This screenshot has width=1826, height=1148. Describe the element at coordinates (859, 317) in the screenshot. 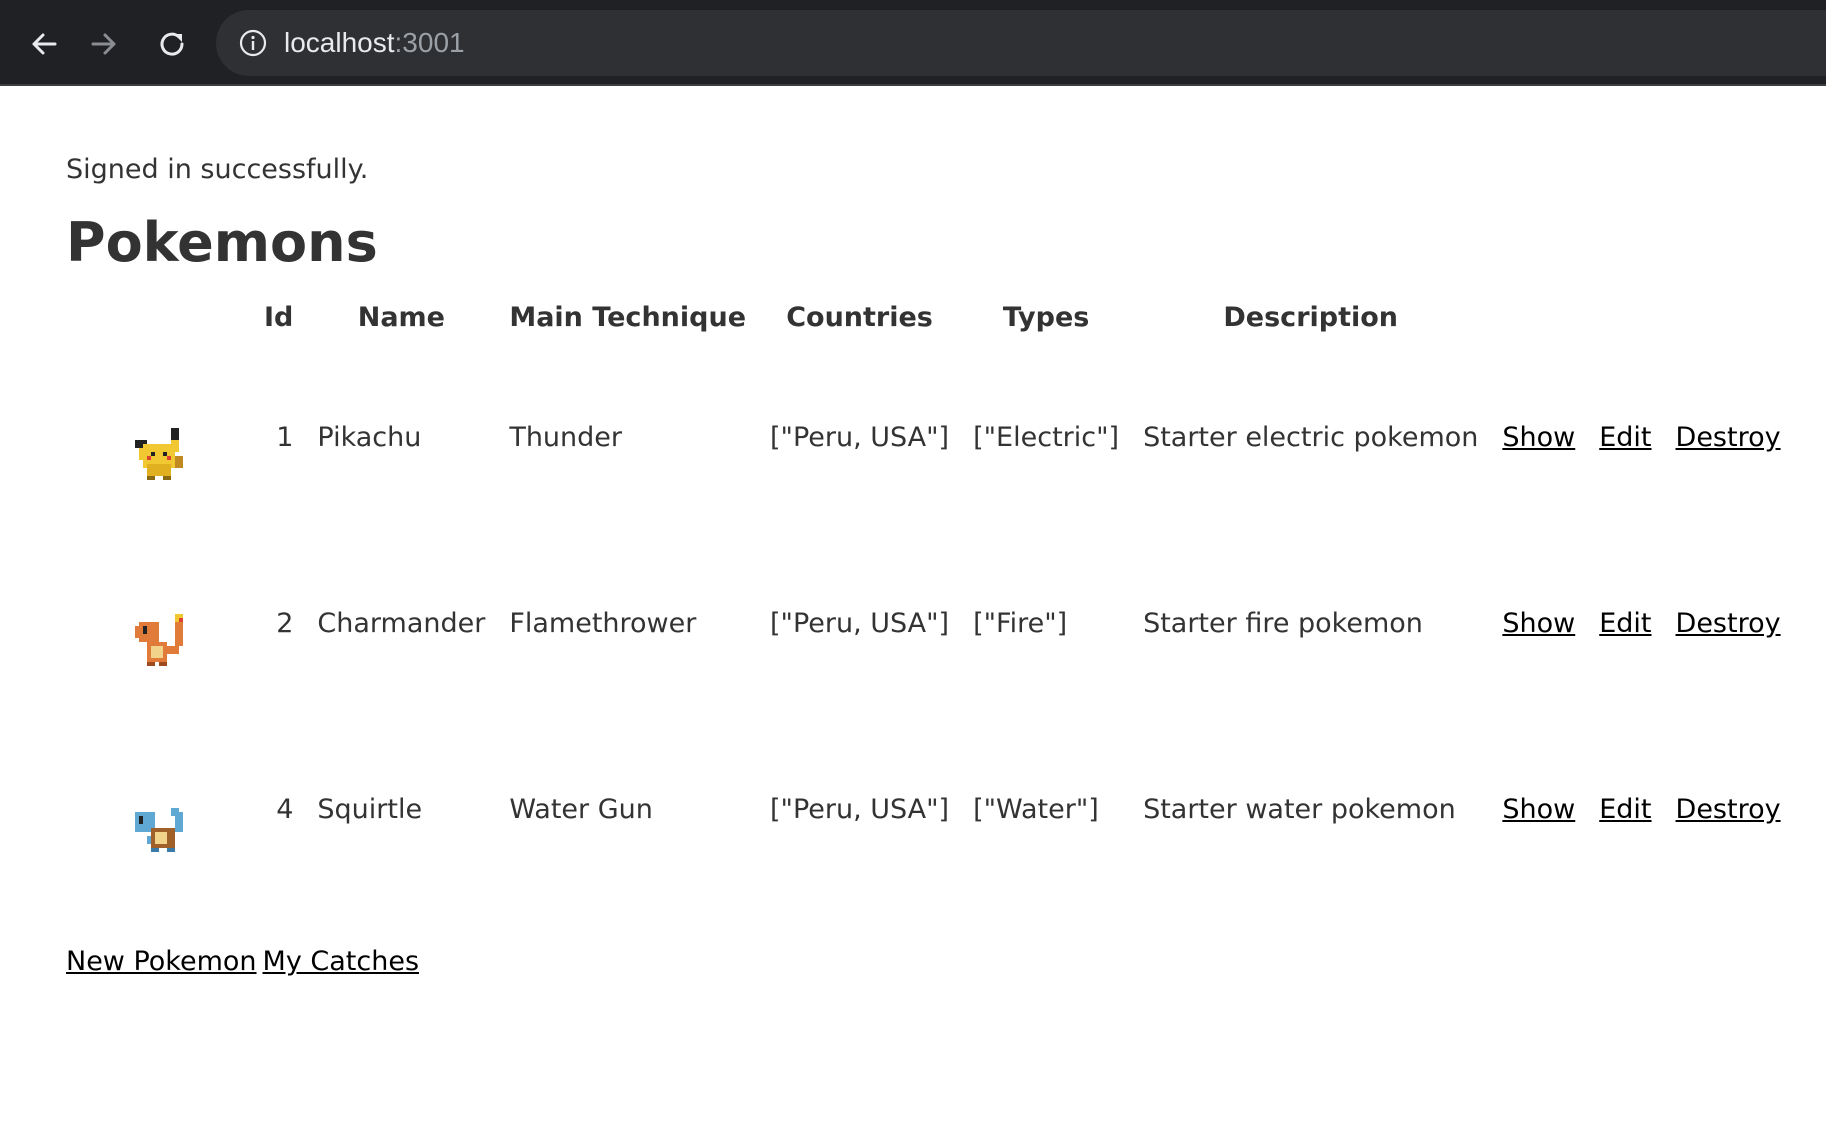

I see `header-countries: Countries` at that location.